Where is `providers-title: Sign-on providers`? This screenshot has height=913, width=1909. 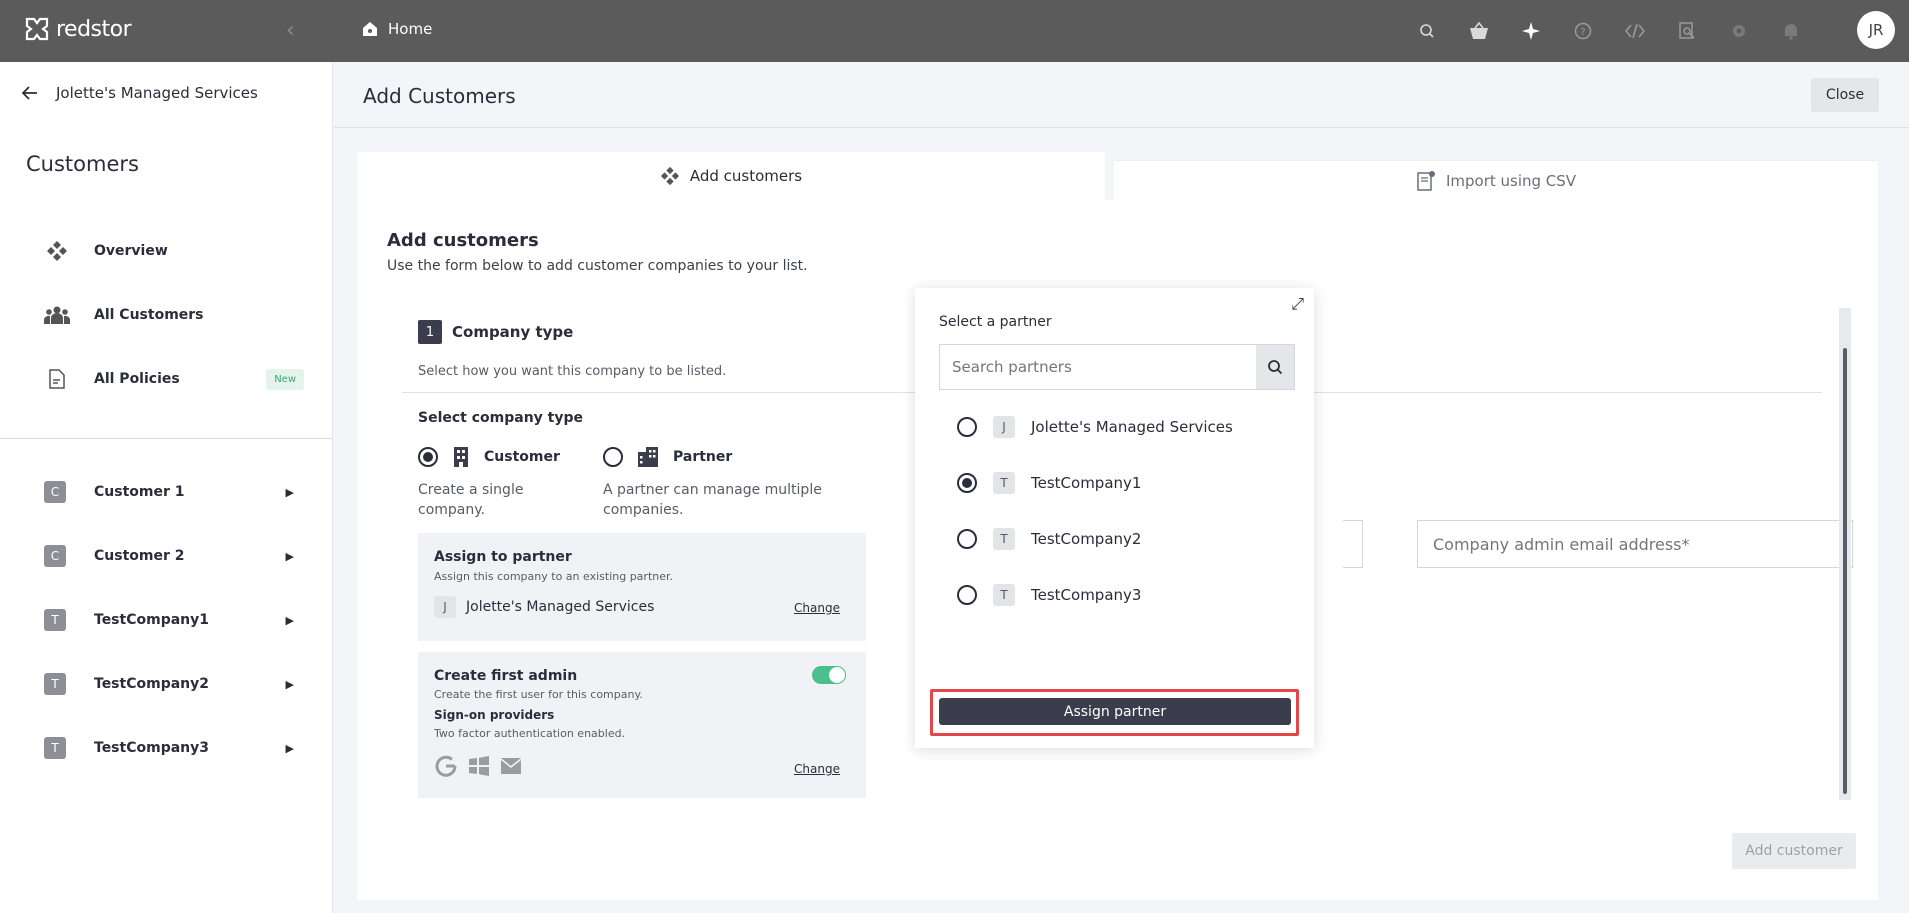 providers-title: Sign-on providers is located at coordinates (494, 715).